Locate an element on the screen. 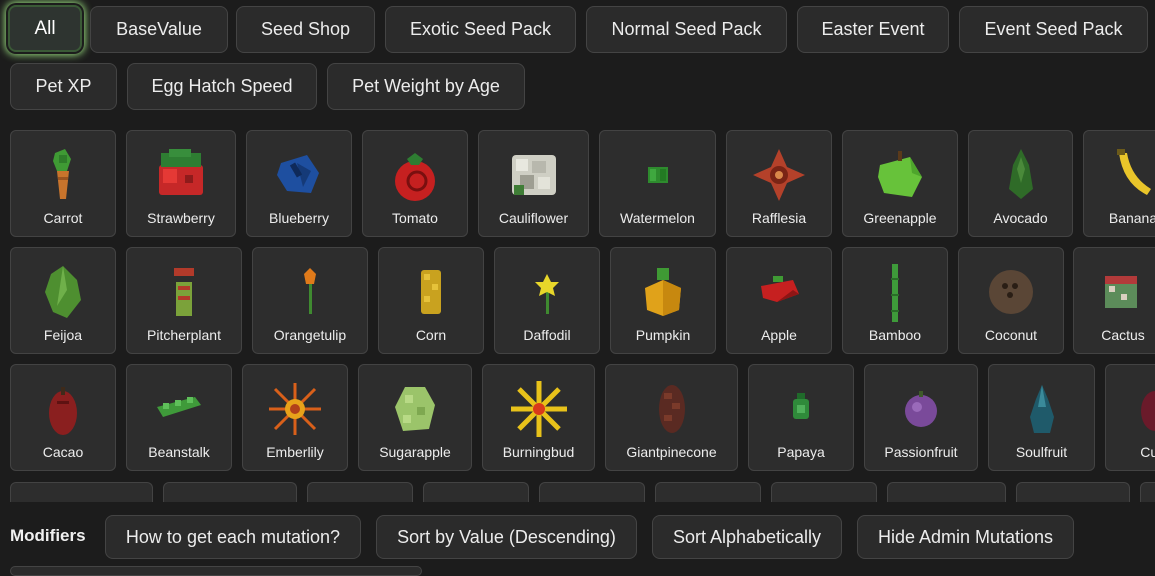 This screenshot has width=1155, height=576. pumpkin-icon is located at coordinates (663, 292).